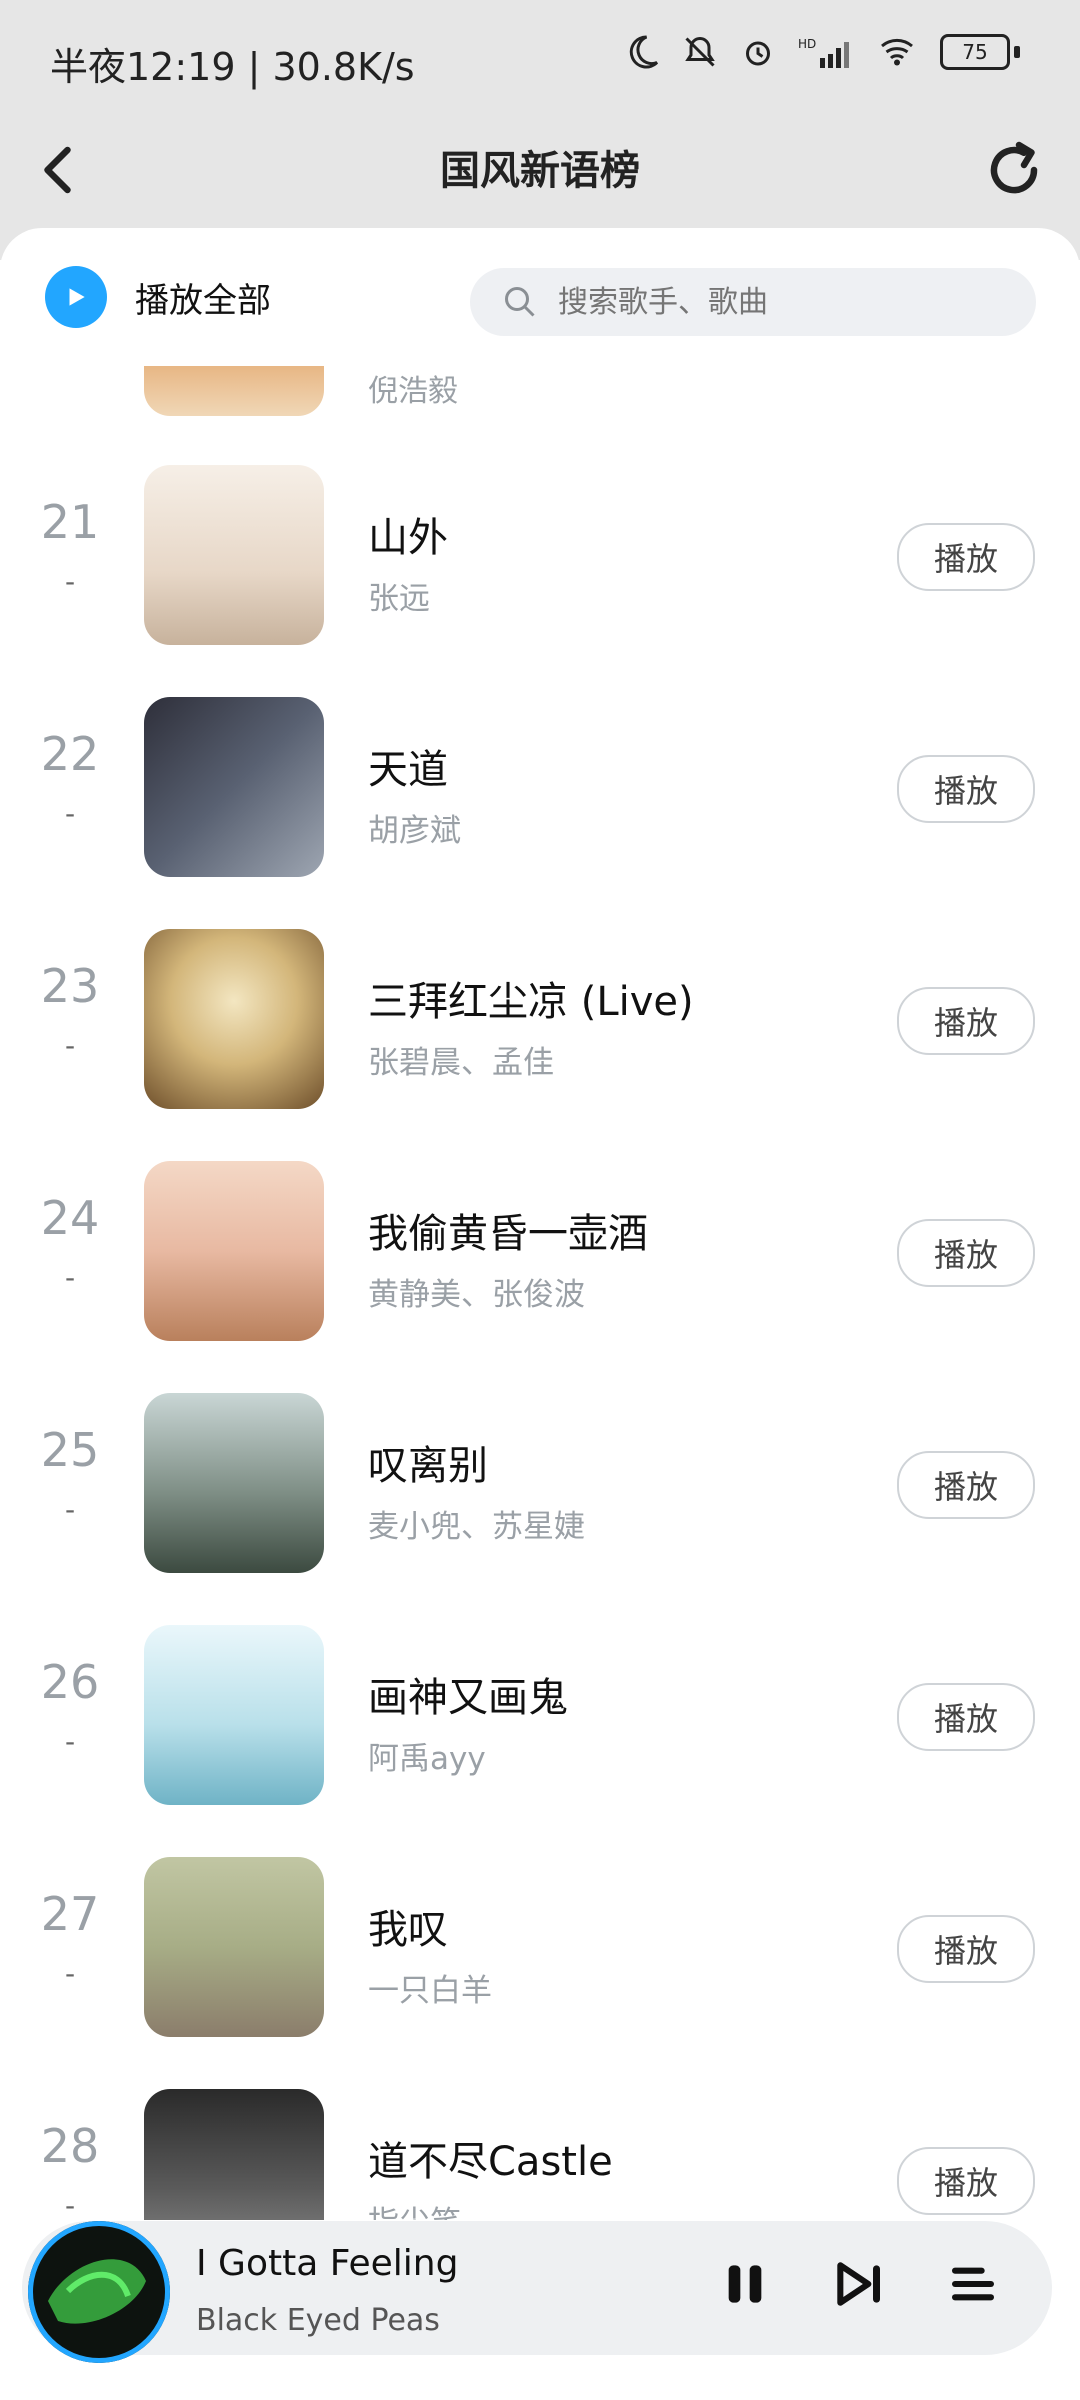 This screenshot has height=2400, width=1080. I want to click on status-time-speed: 半夜12:19 | 30.8K/s, so click(232, 67).